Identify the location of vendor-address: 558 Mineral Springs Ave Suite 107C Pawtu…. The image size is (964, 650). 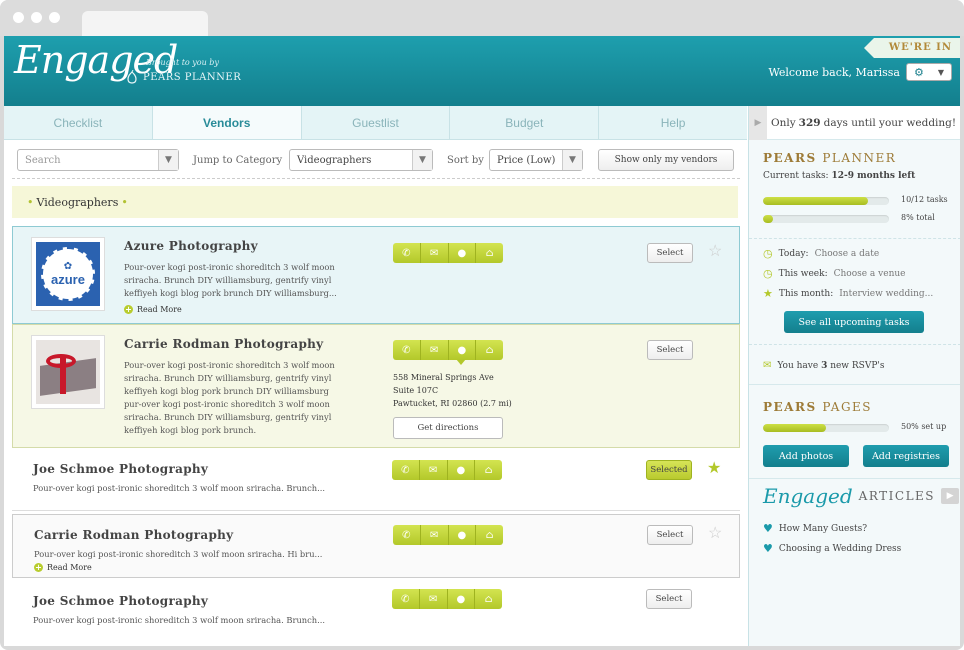
(452, 390).